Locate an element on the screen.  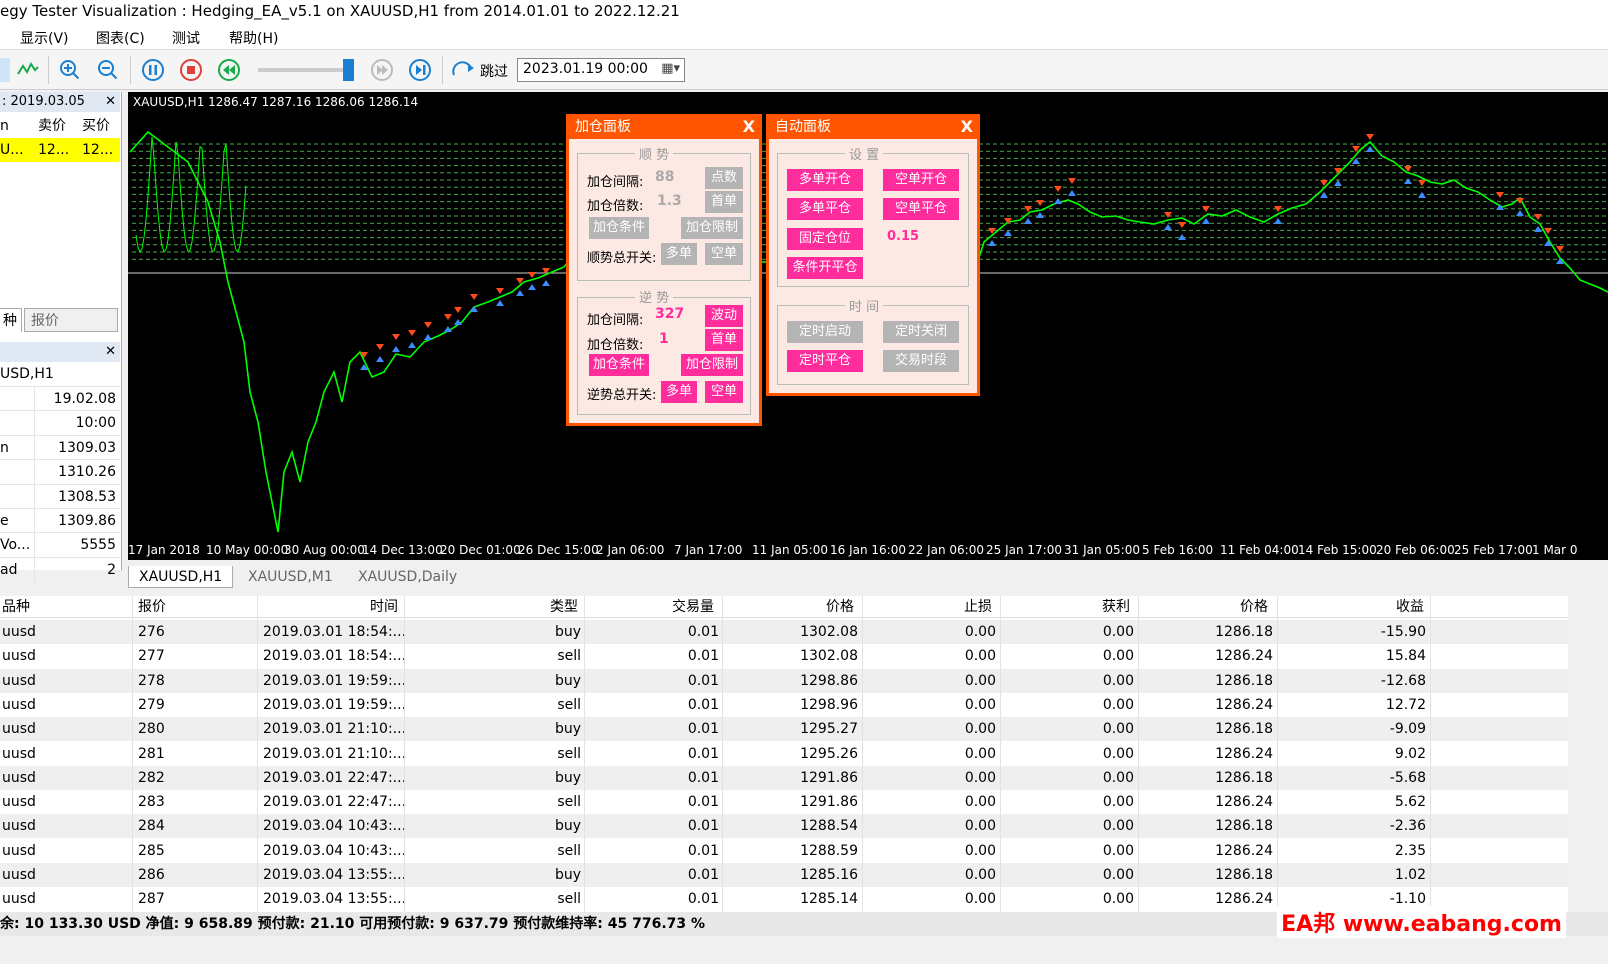
col-current-price: 价格 is located at coordinates (1254, 607).